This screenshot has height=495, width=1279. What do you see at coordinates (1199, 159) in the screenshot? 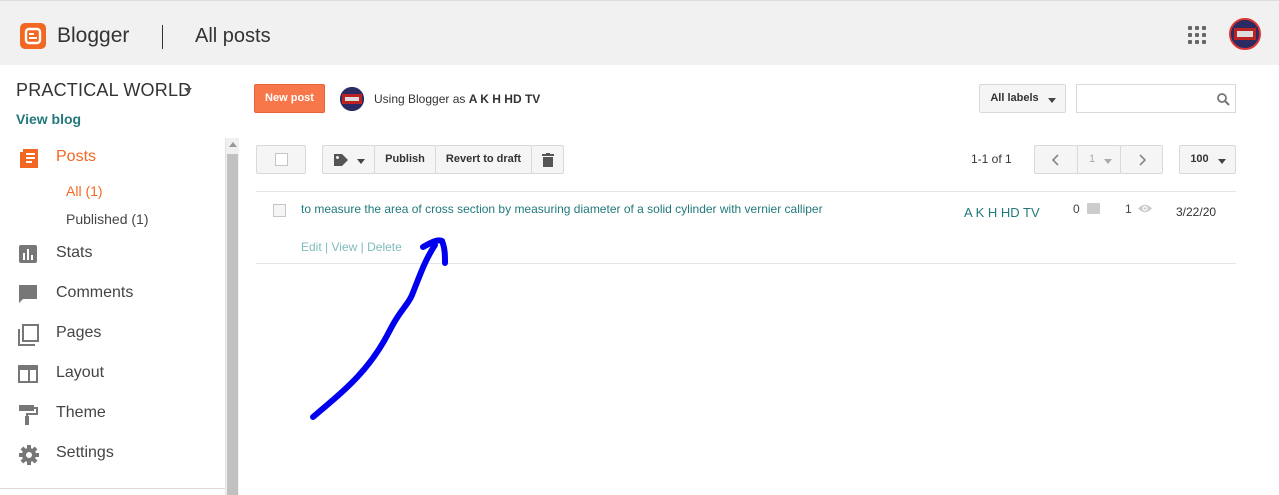
I see `per-page-value: 100` at bounding box center [1199, 159].